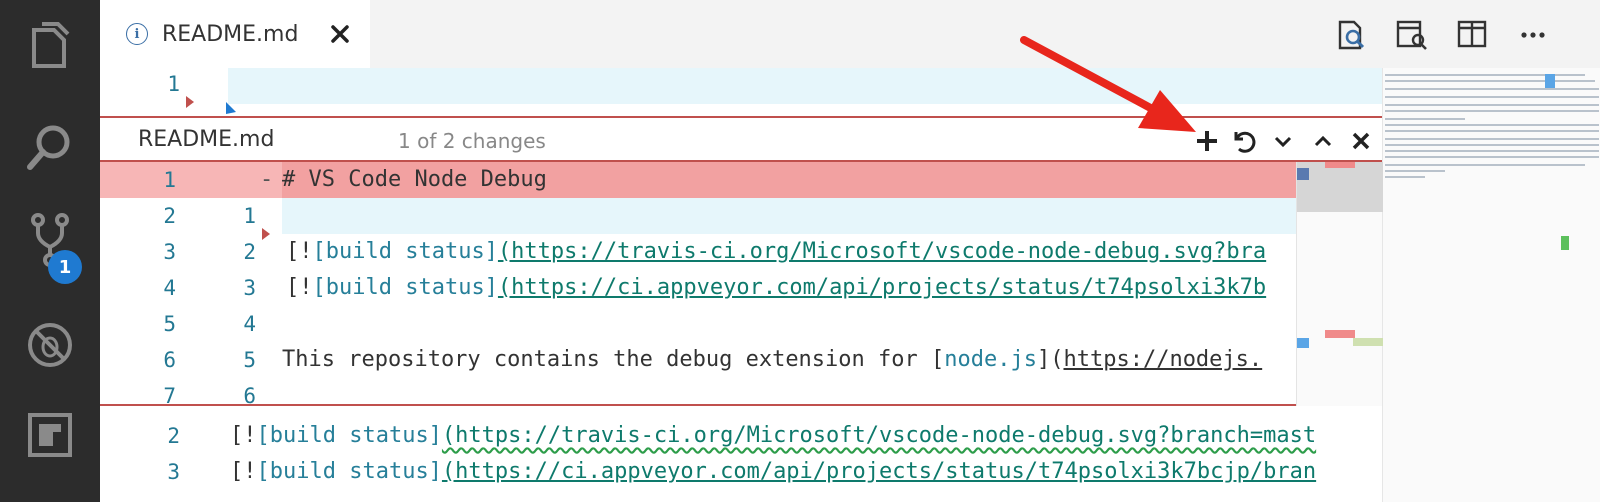  Describe the element at coordinates (230, 34) in the screenshot. I see `tab-title: README.md` at that location.